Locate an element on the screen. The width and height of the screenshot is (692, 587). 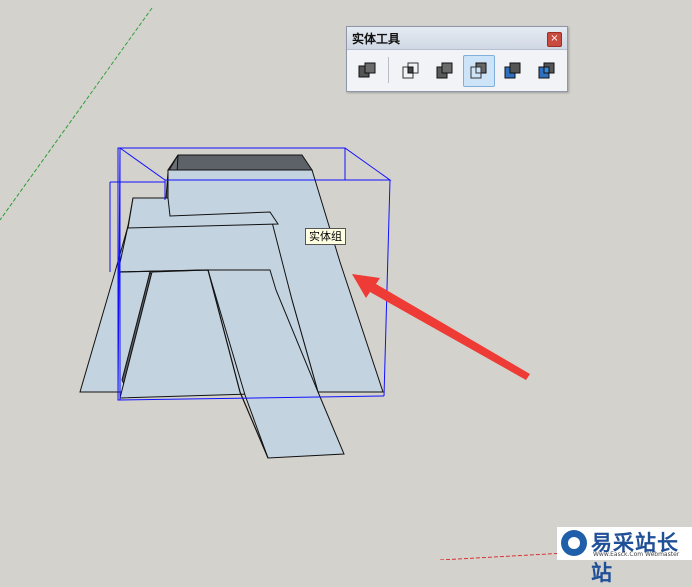
subtract-button is located at coordinates (479, 71).